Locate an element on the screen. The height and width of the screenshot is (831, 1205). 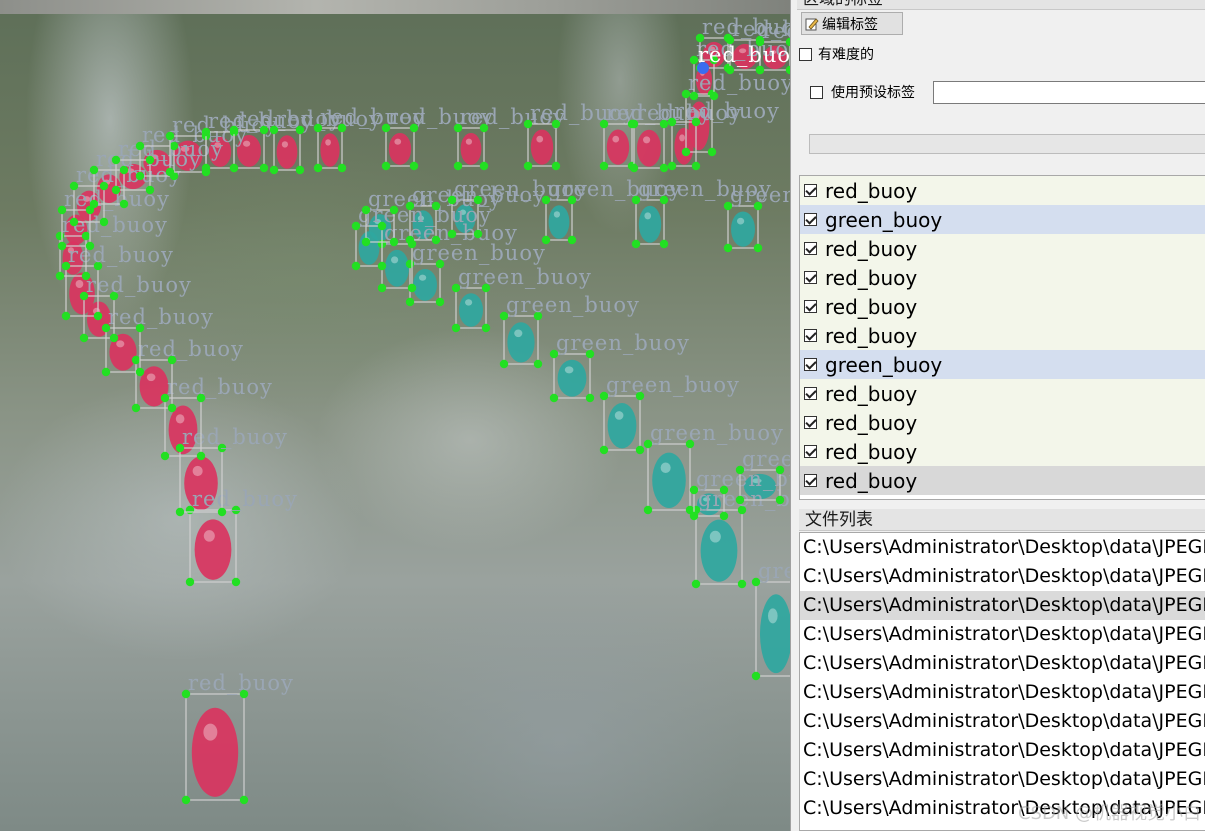
difficult-checkbox is located at coordinates (805, 54).